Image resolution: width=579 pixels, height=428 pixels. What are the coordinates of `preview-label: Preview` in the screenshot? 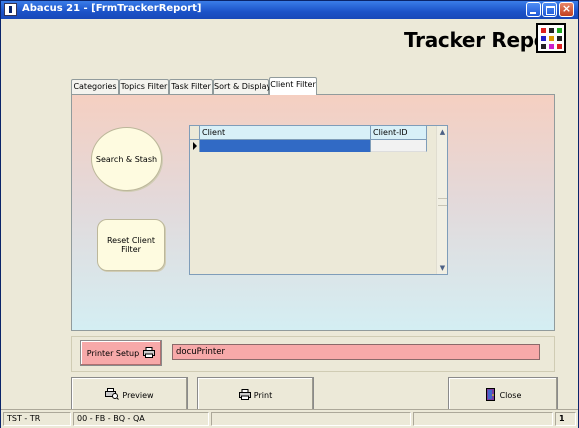 It's located at (138, 395).